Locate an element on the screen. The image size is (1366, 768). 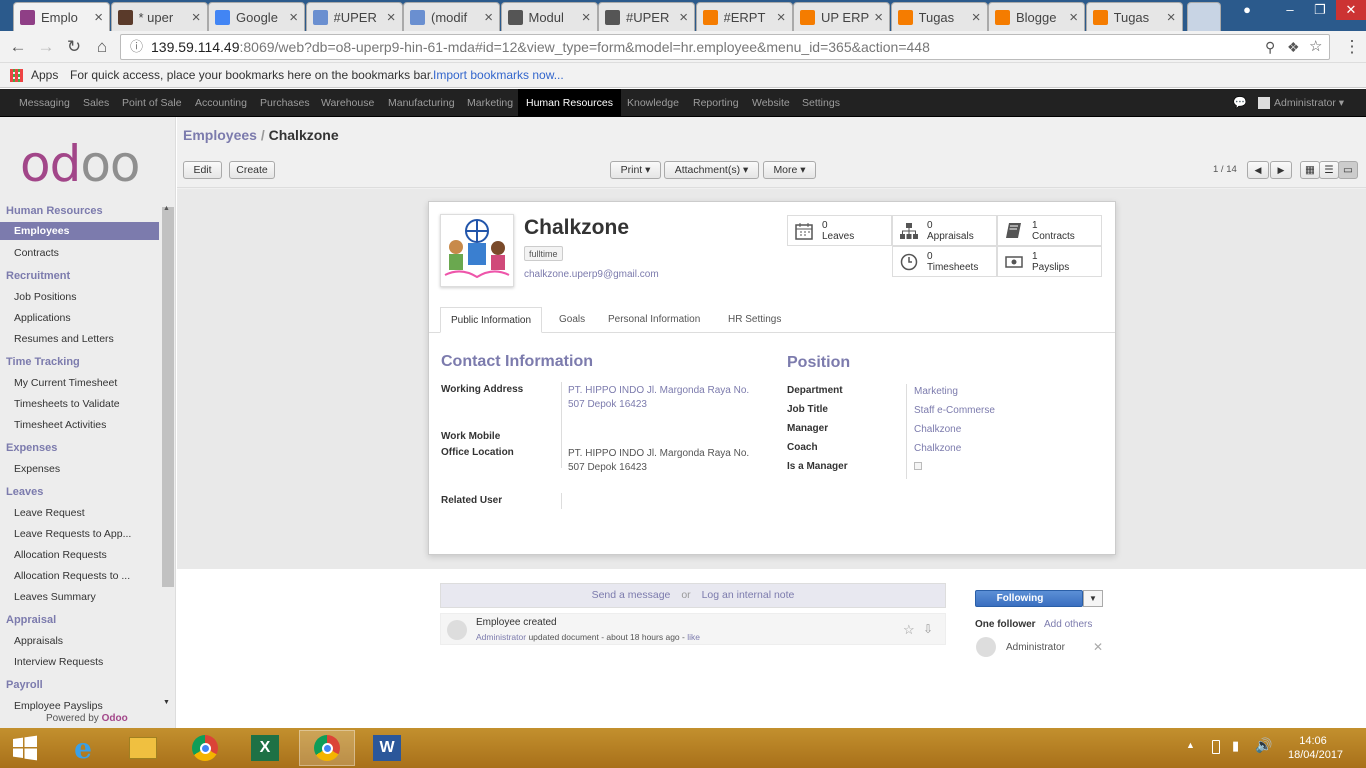
sidebar-item-leave-request: Leave Request is located at coordinates (49, 513).